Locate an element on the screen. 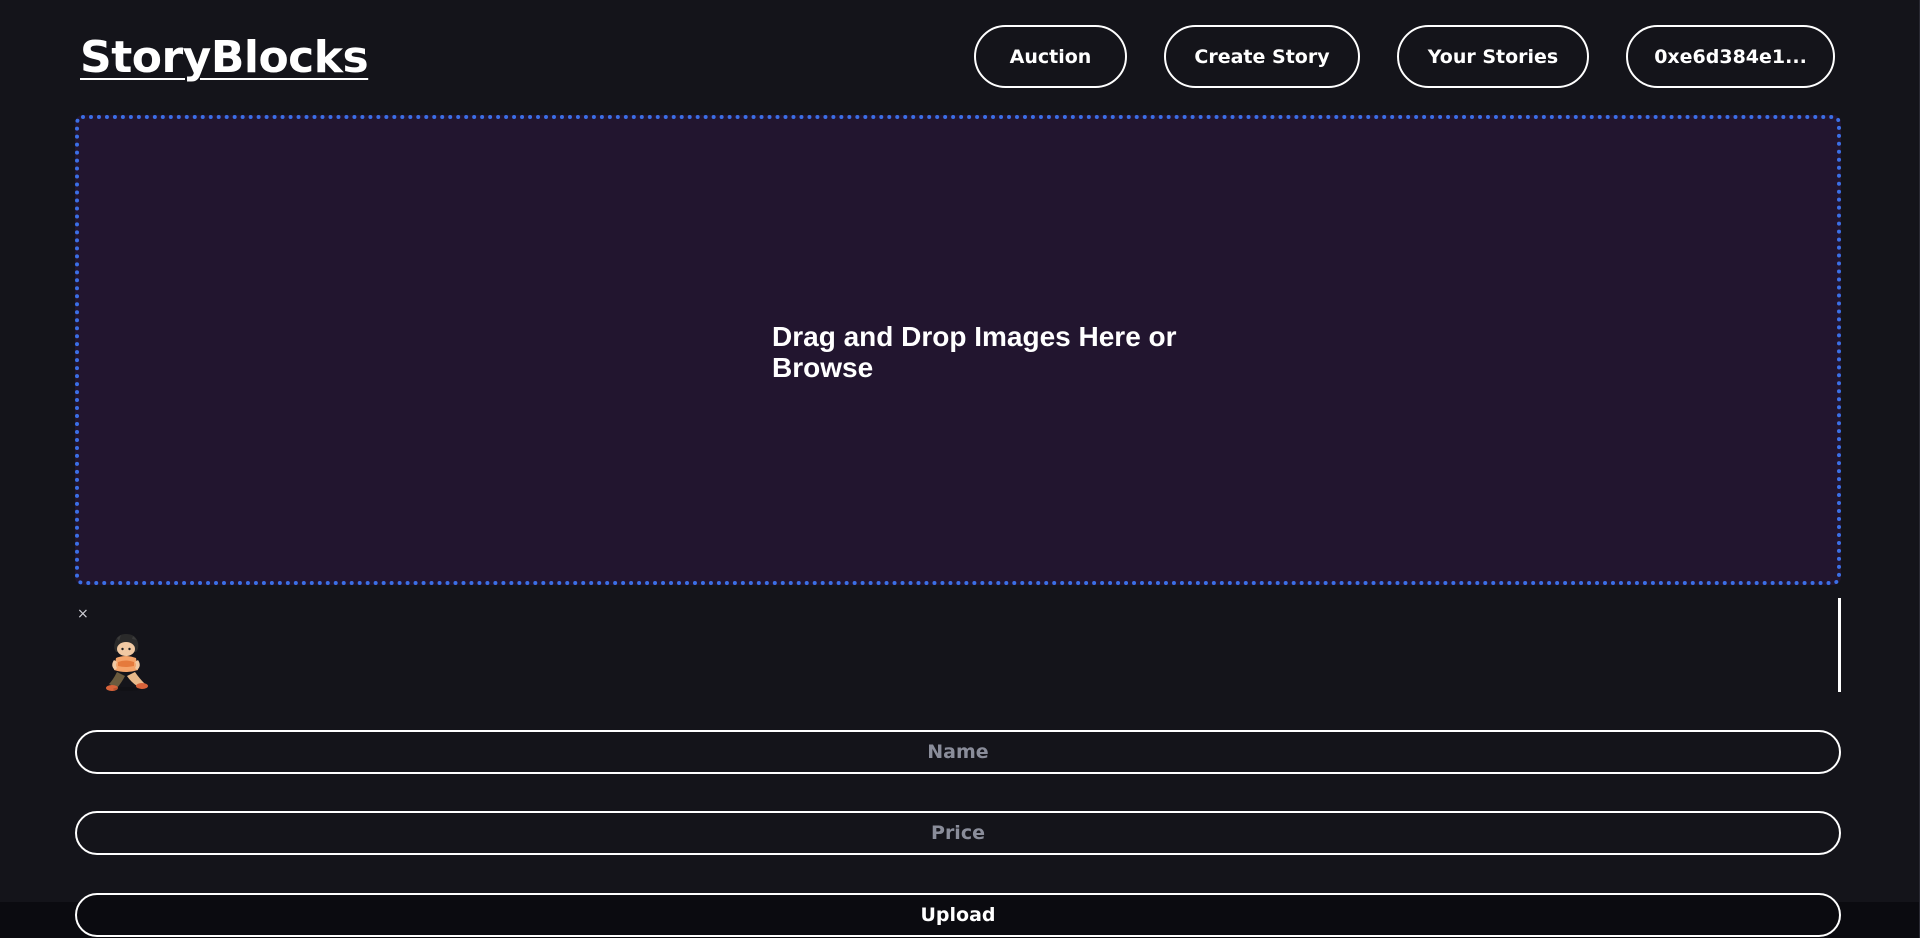  your-stories-button: Your Stories is located at coordinates (1493, 56).